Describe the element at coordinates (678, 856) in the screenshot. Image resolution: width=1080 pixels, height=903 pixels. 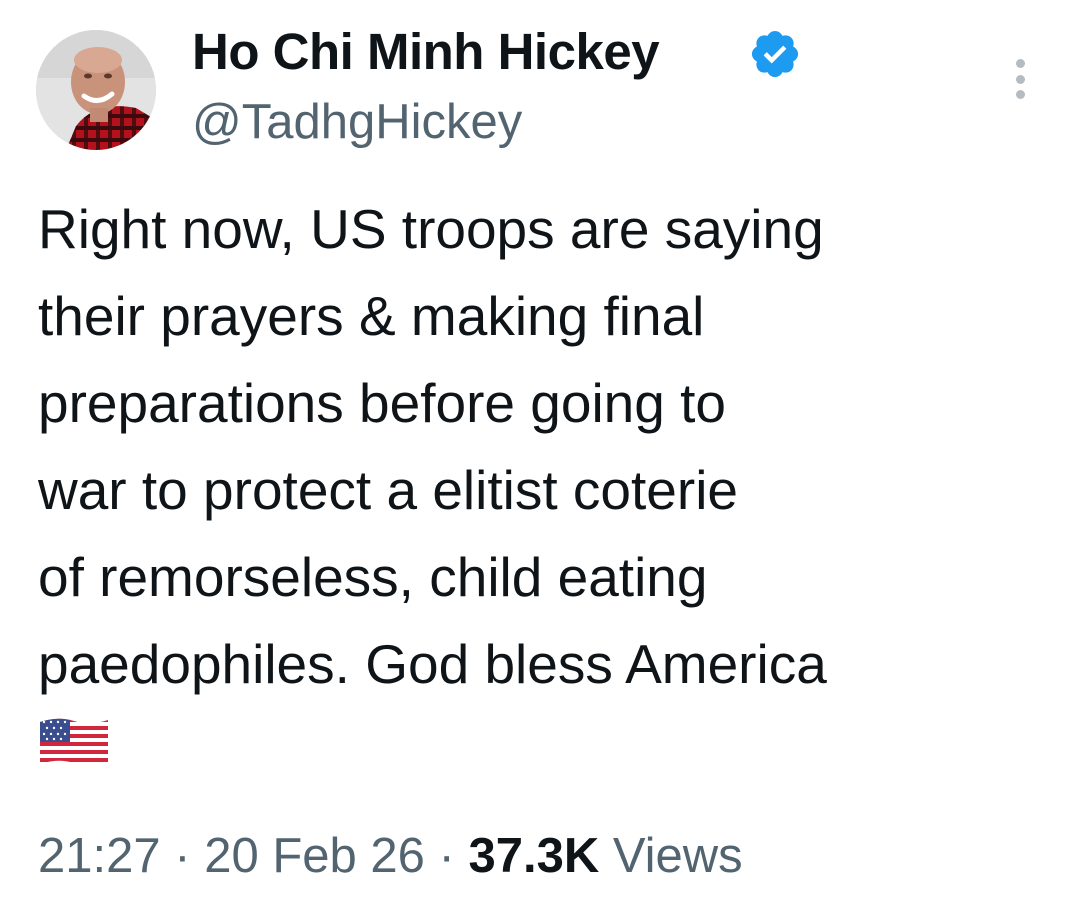
I see `views-label: Views` at that location.